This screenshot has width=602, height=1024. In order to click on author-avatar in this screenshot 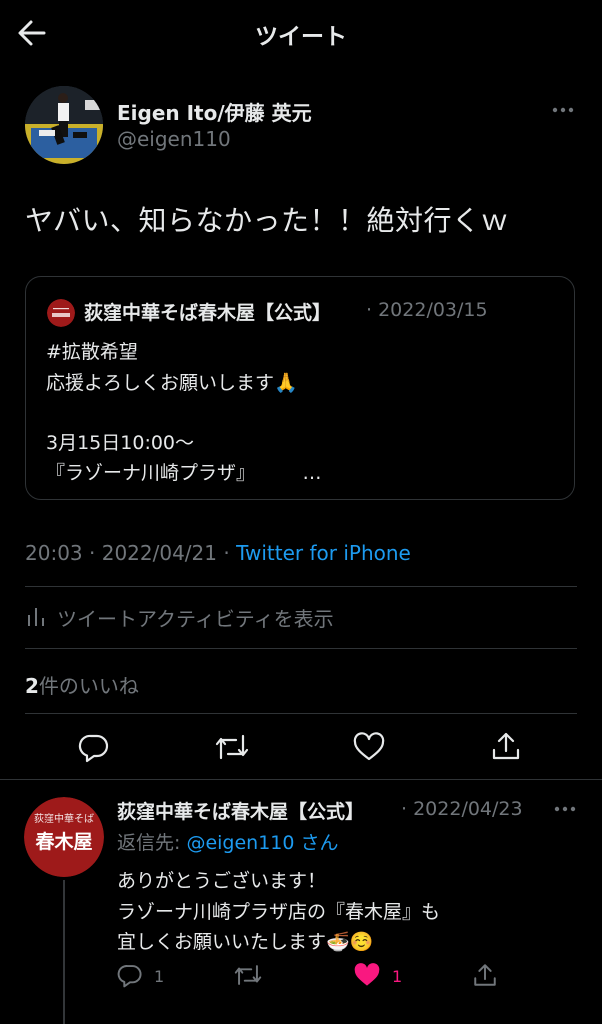, I will do `click(64, 125)`.